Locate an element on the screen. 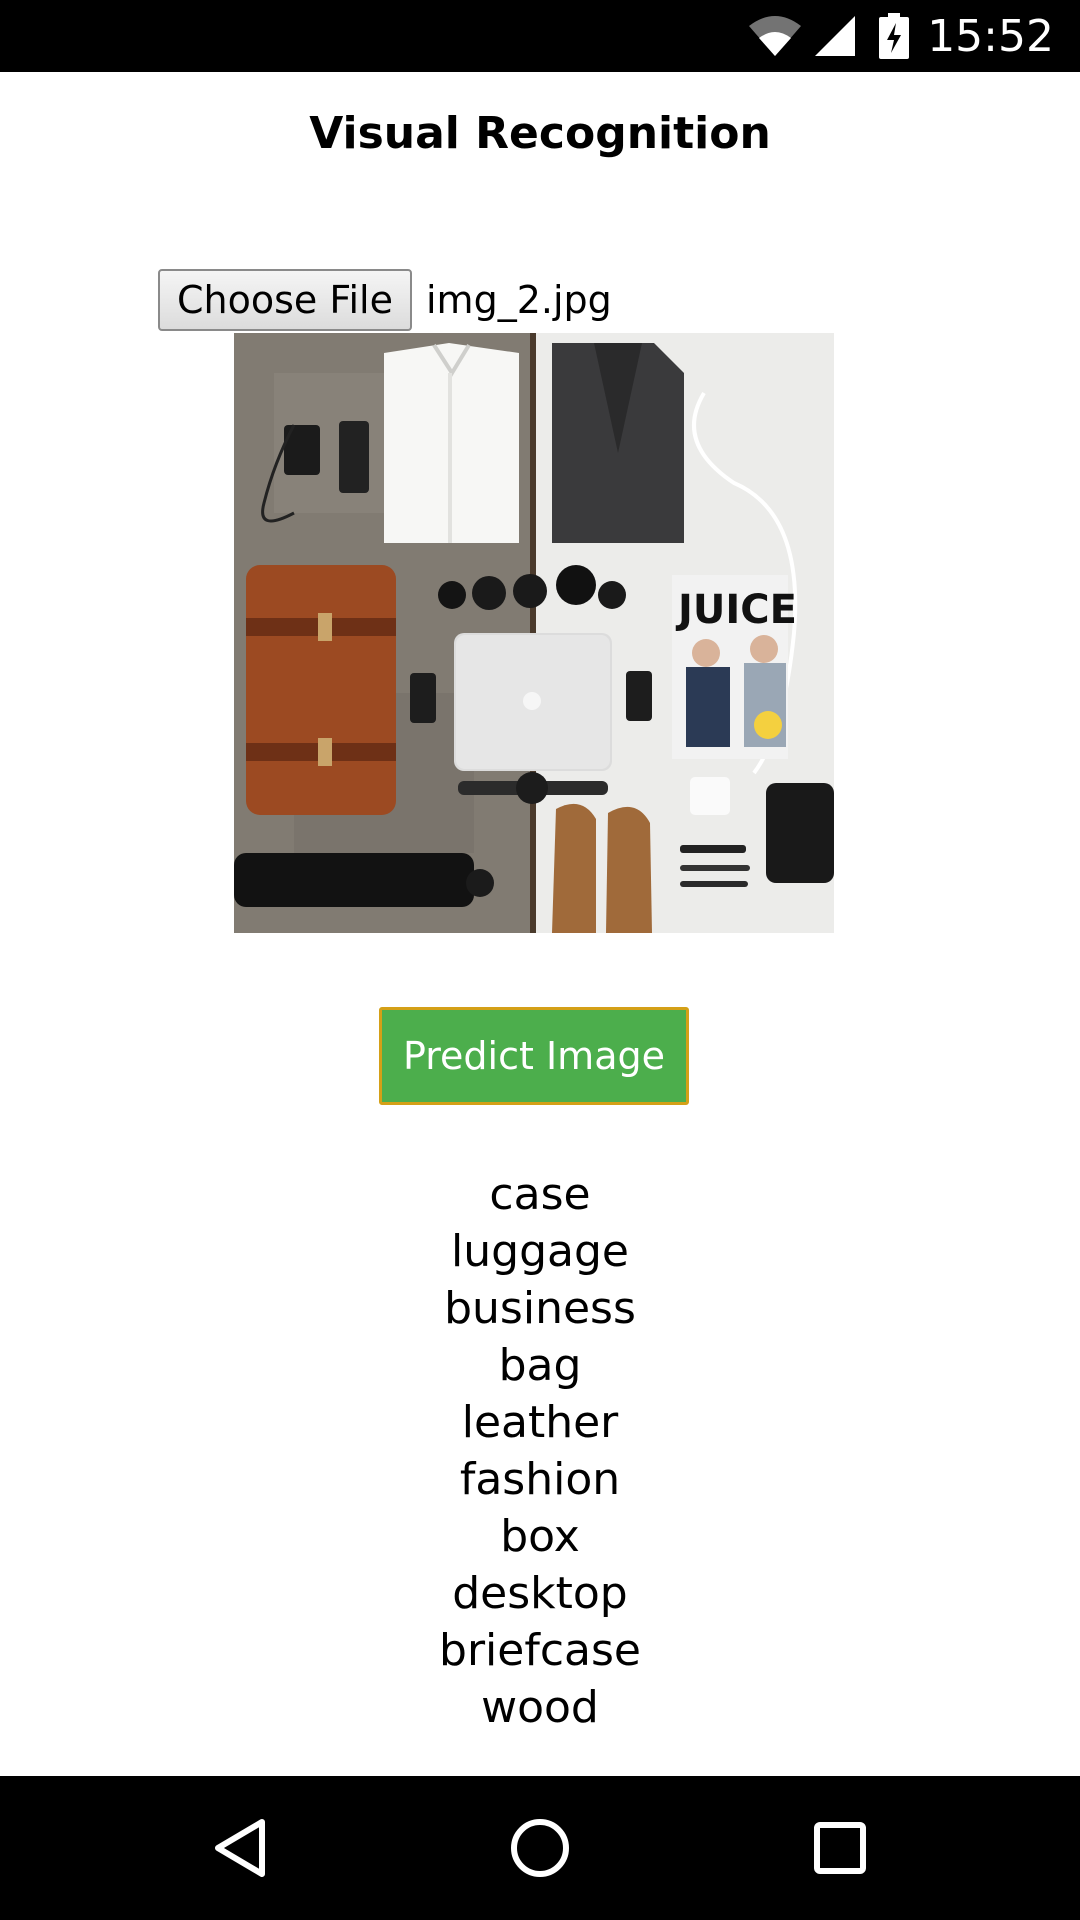 The image size is (1080, 1920). status-icons: 15:52 is located at coordinates (900, 36).